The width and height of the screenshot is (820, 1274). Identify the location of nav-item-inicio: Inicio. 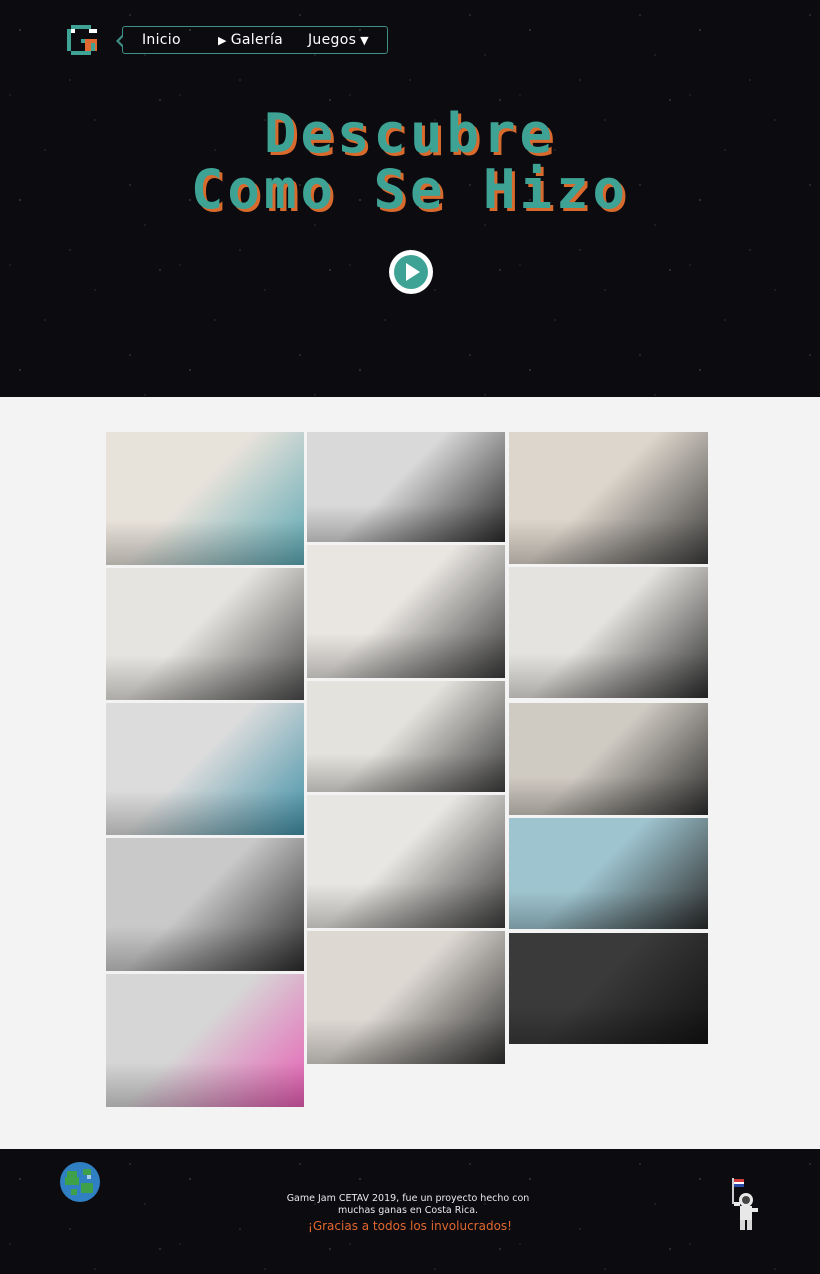
(161, 40).